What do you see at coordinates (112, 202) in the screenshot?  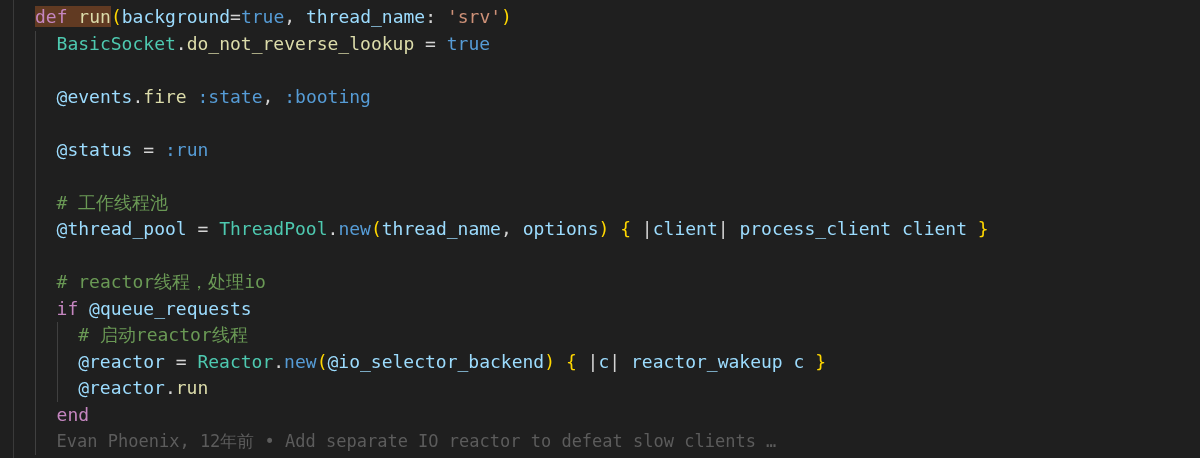 I see `code-line: # 工作线程池` at bounding box center [112, 202].